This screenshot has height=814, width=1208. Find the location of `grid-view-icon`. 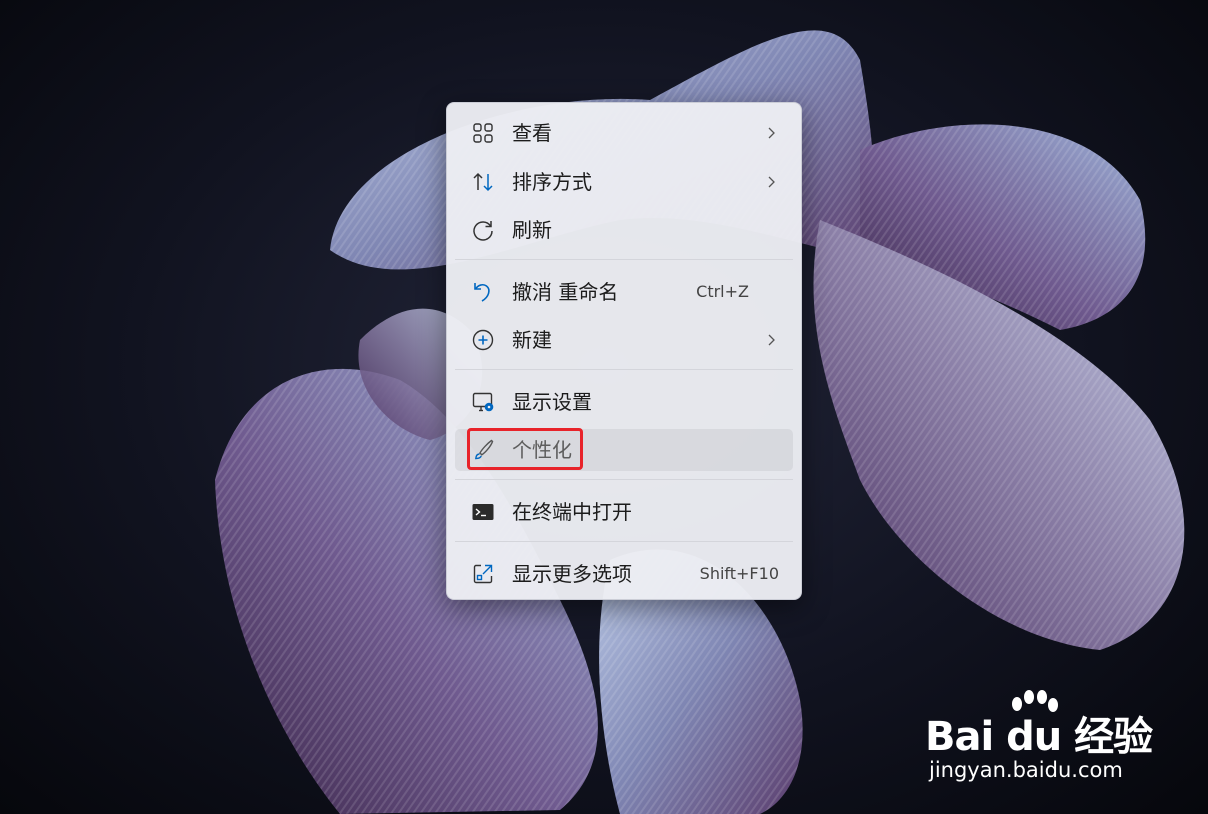

grid-view-icon is located at coordinates (483, 133).